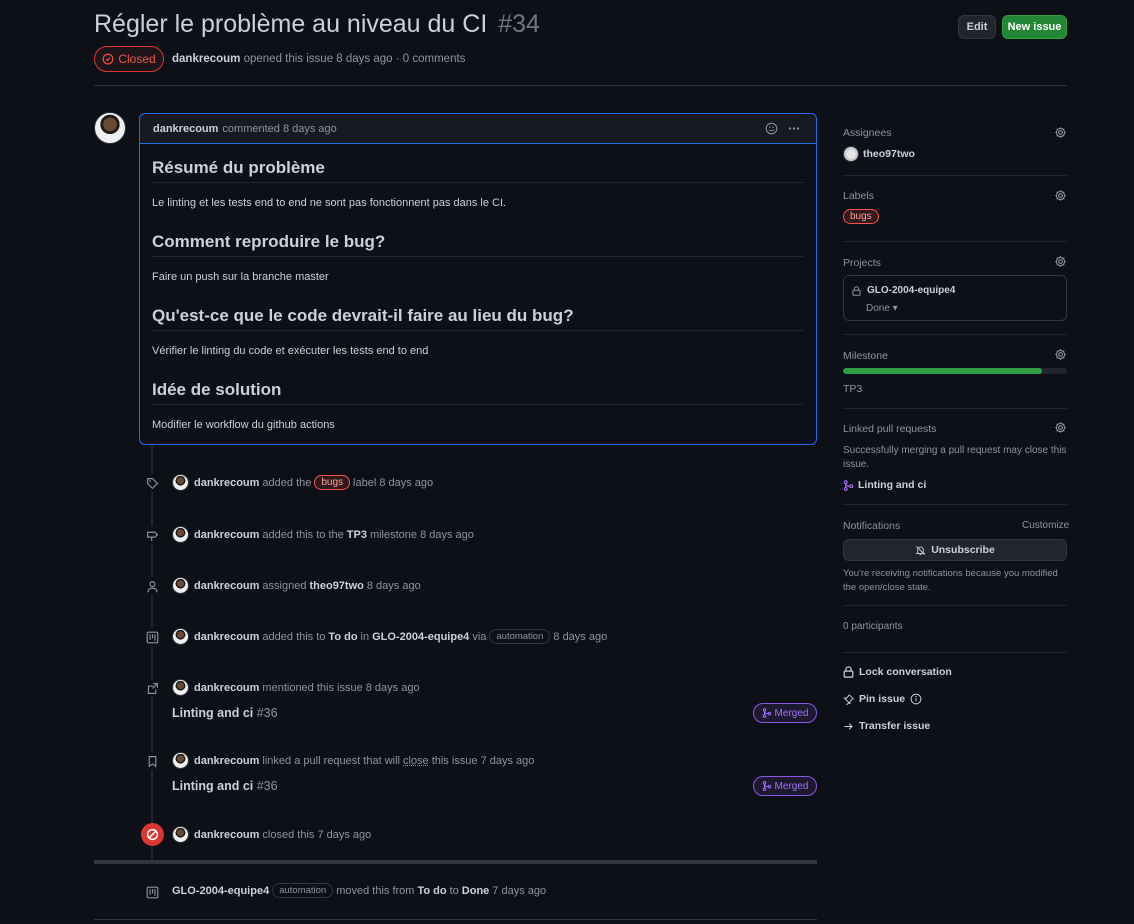 This screenshot has width=1134, height=924. I want to click on event-text: assigned, so click(284, 585).